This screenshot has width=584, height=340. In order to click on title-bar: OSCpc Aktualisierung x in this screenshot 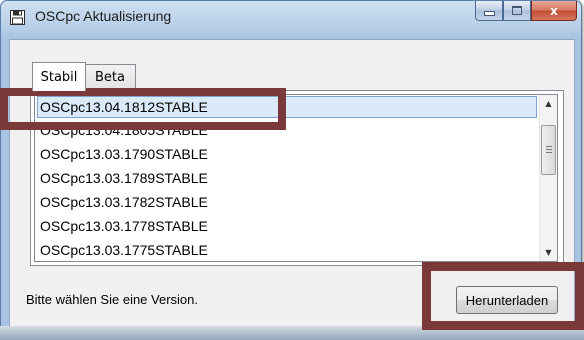, I will do `click(291, 17)`.